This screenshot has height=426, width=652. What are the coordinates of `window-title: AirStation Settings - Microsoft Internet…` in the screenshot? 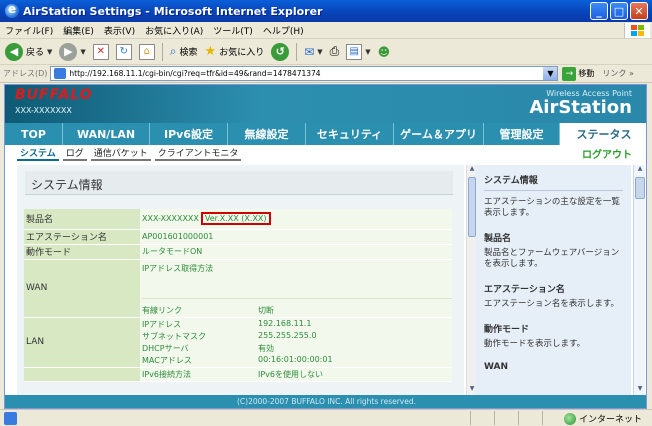 It's located at (173, 11).